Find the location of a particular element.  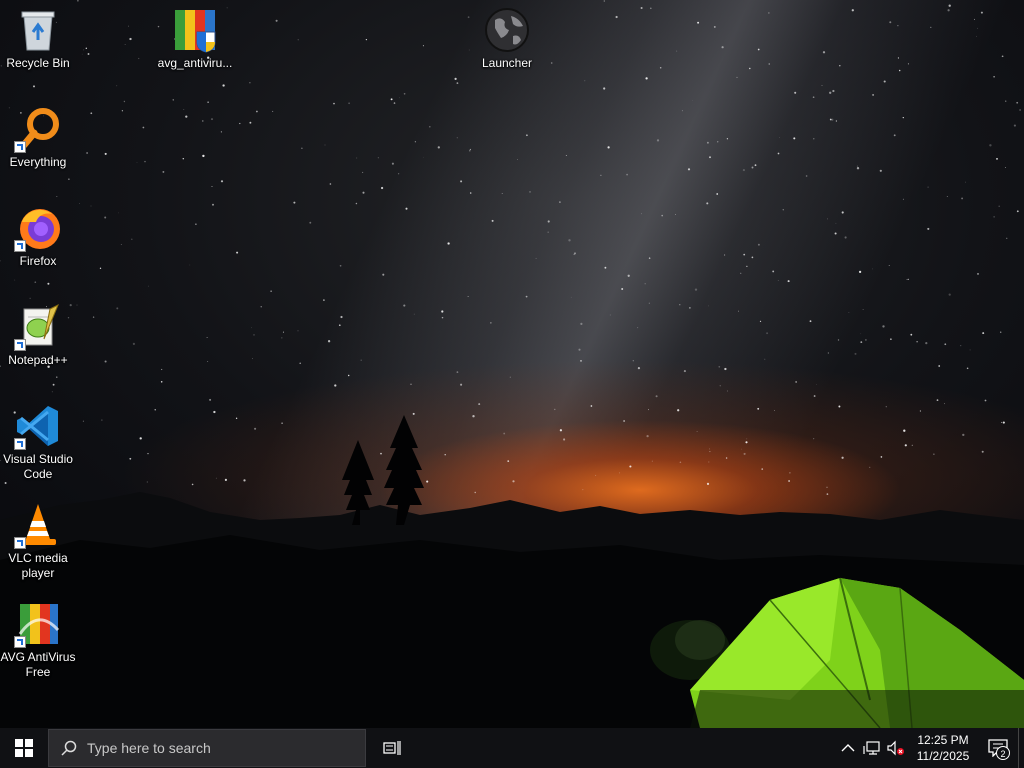

desktop-icon-label: Visual Studio Code is located at coordinates (38, 466).